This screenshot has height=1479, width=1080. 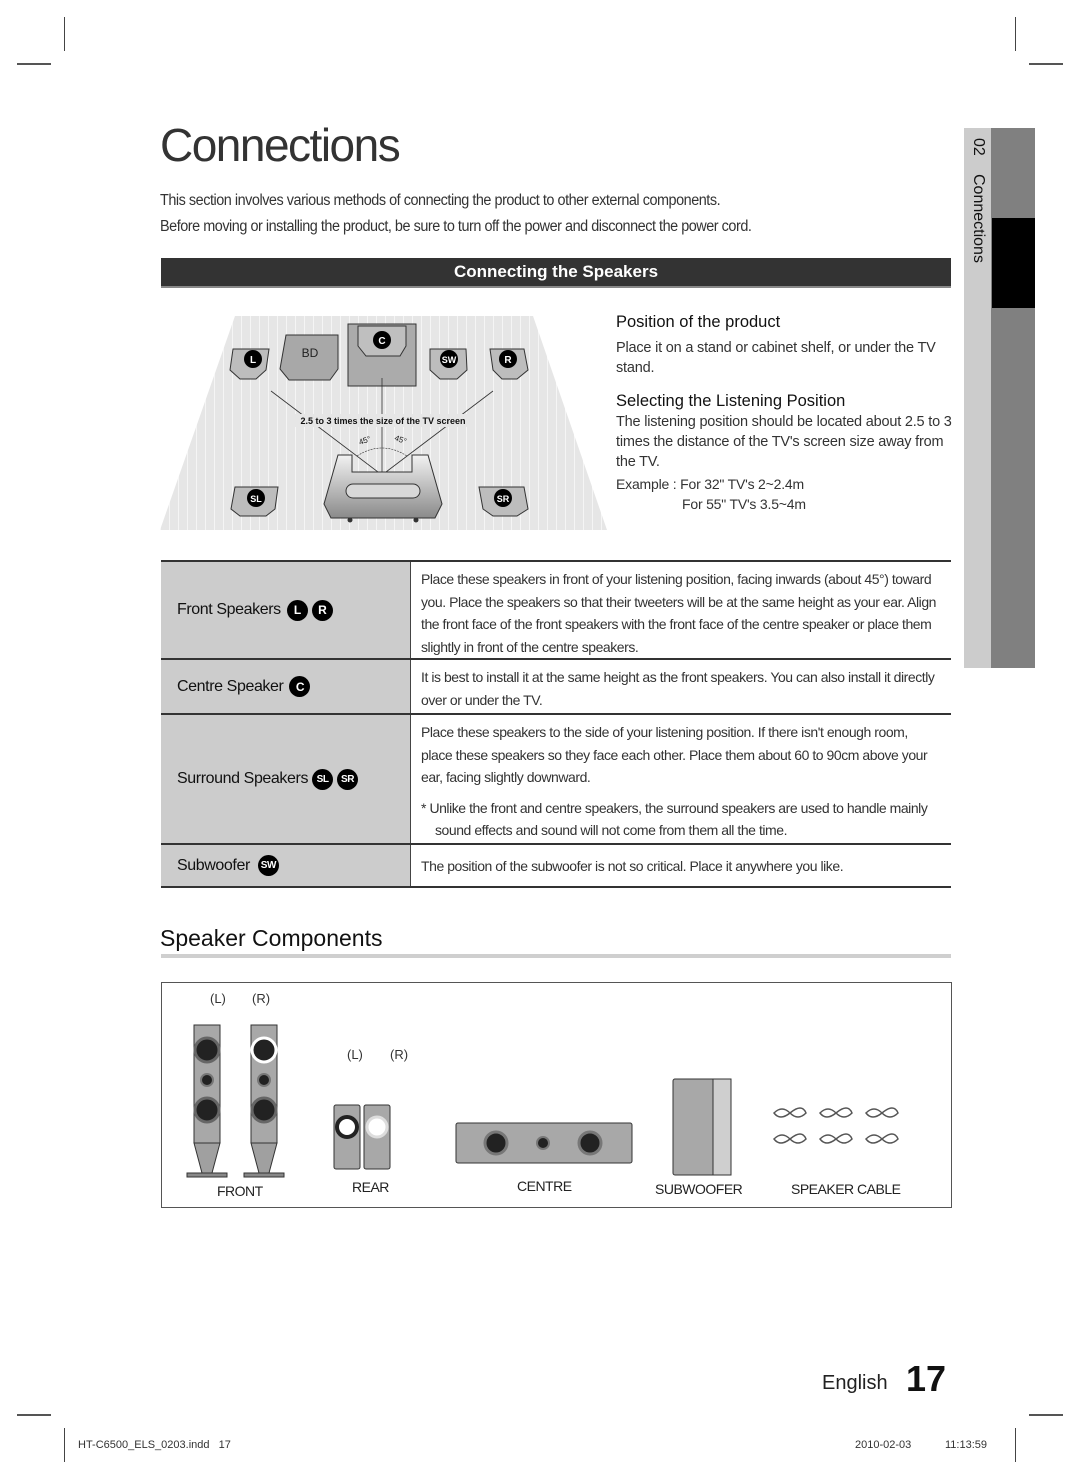 What do you see at coordinates (286, 865) in the screenshot?
I see `row-label: Subwoofer SW` at bounding box center [286, 865].